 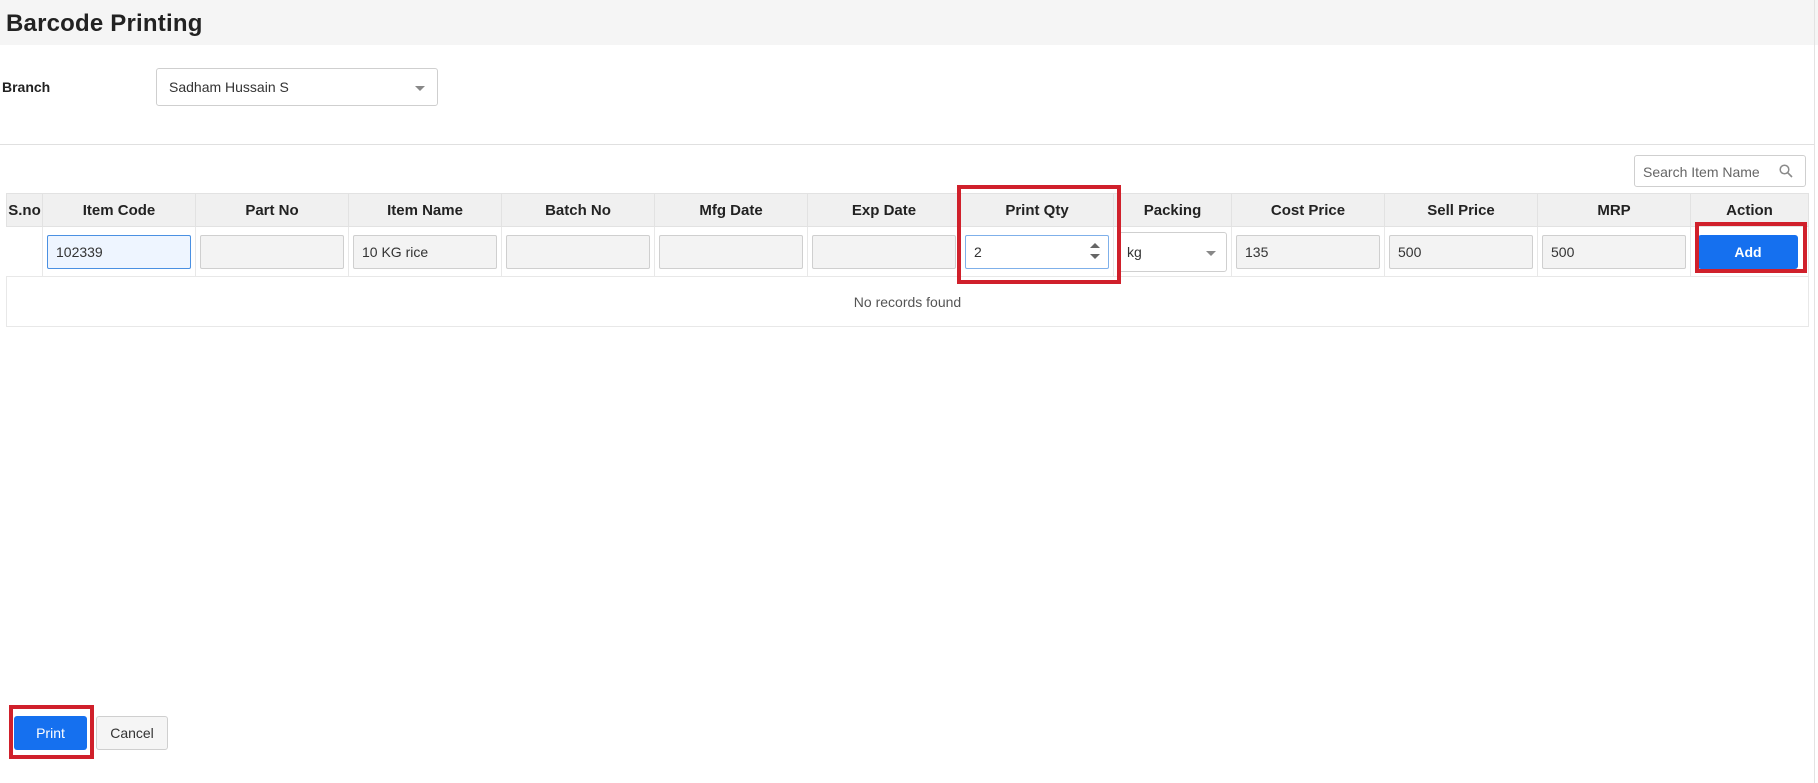 I want to click on window-edge, so click(x=1814, y=391).